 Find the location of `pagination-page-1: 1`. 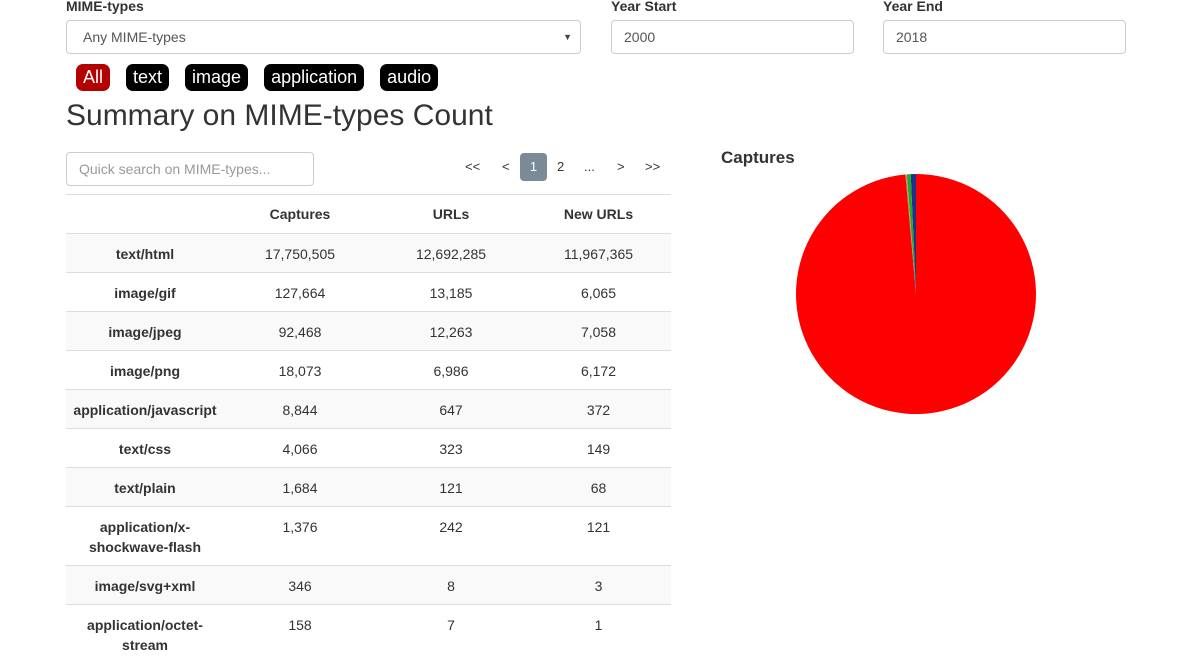

pagination-page-1: 1 is located at coordinates (533, 167).